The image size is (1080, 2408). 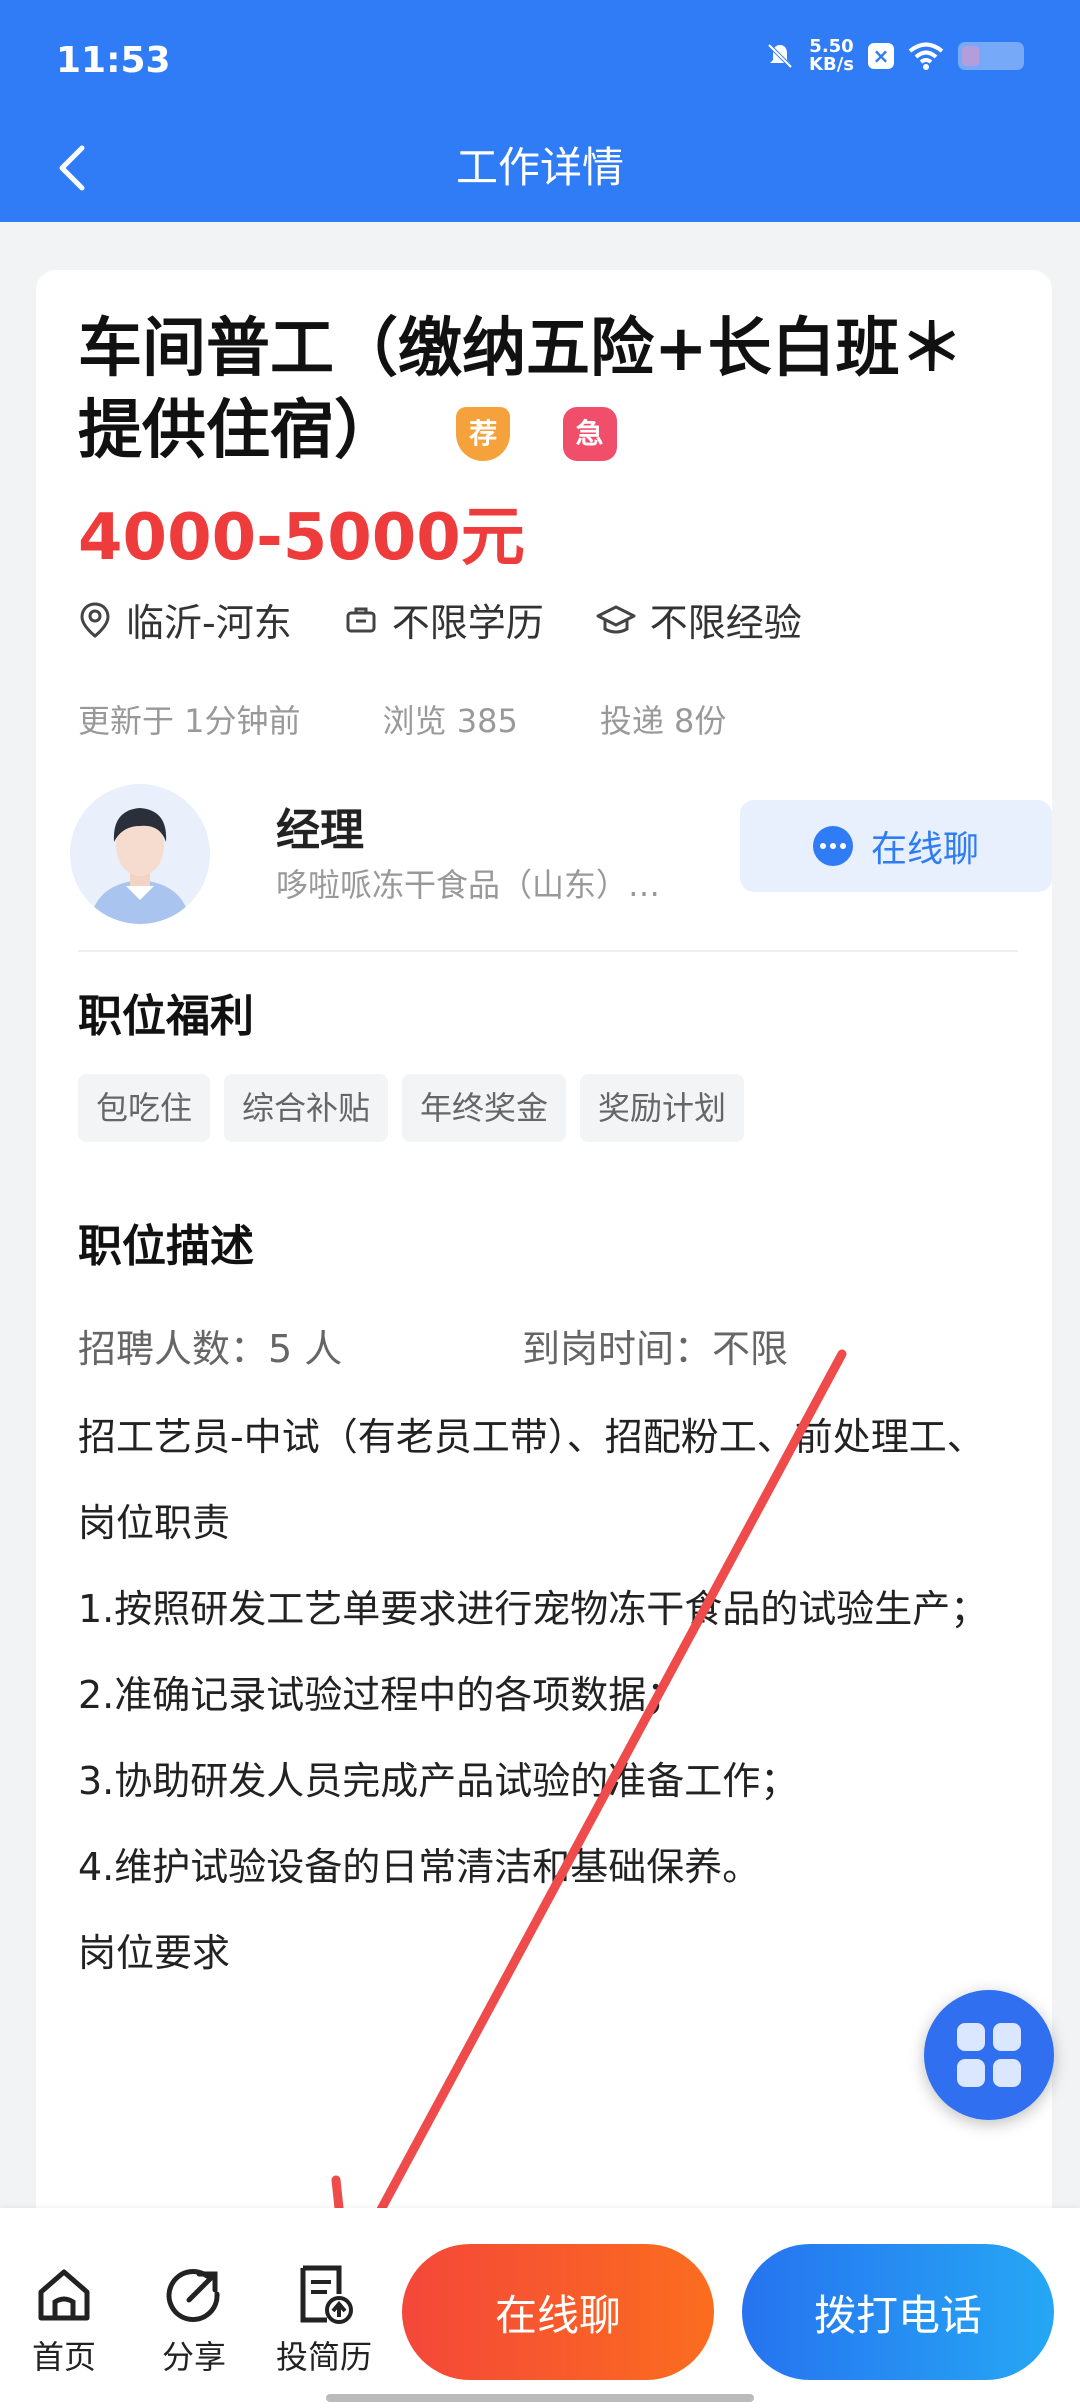 I want to click on online-chat-button: 在线聊, so click(x=896, y=846).